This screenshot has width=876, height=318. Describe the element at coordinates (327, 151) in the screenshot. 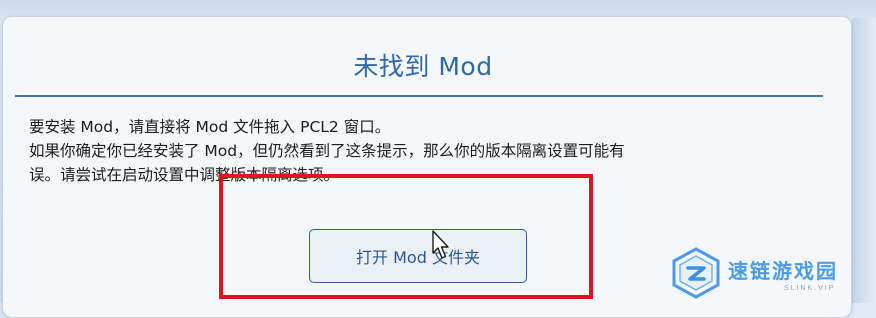

I see `message-line-2: 如果你确定你已经安装了 Mod，但仍然看到了这条提示，那么你的版本隔离设置可能有` at that location.